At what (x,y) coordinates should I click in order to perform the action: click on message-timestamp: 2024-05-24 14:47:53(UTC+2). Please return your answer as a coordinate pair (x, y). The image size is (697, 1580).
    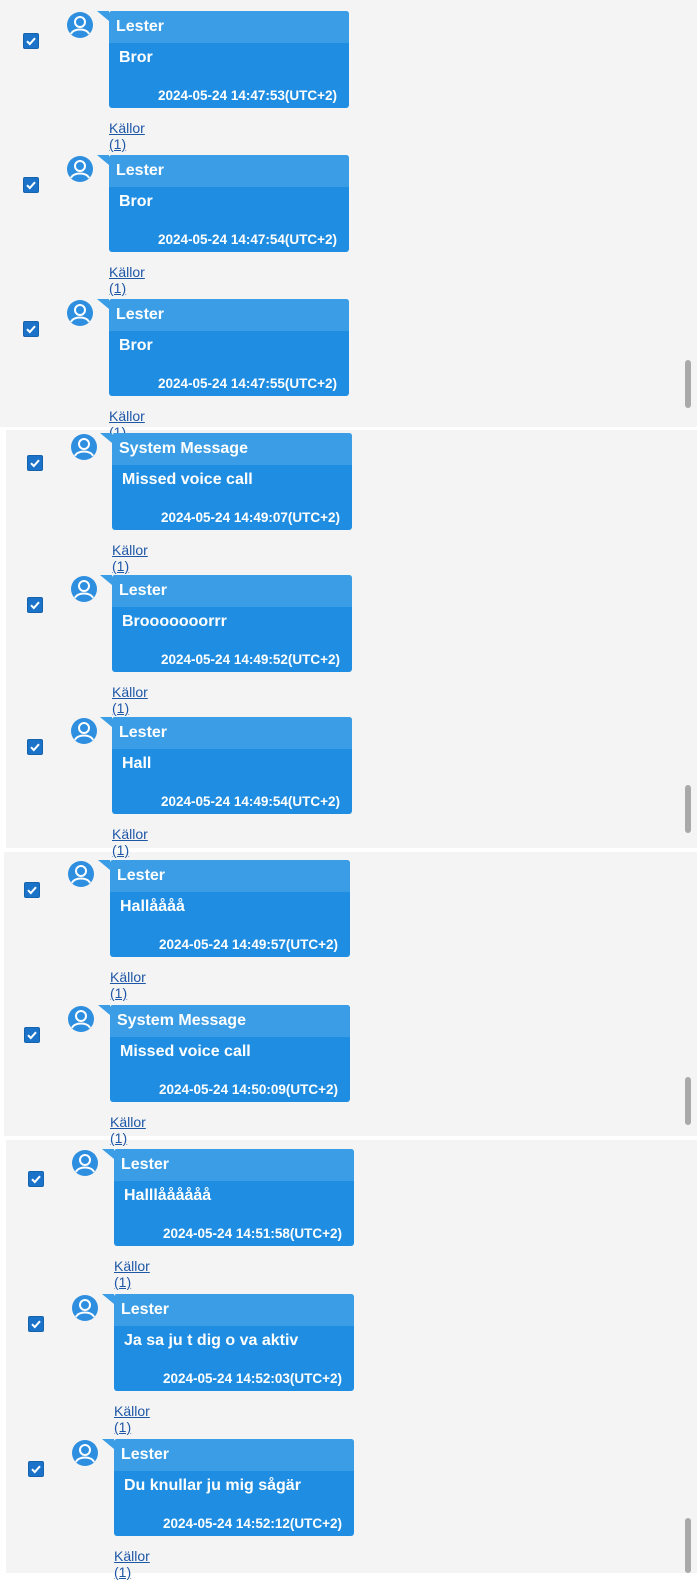
    Looking at the image, I should click on (247, 95).